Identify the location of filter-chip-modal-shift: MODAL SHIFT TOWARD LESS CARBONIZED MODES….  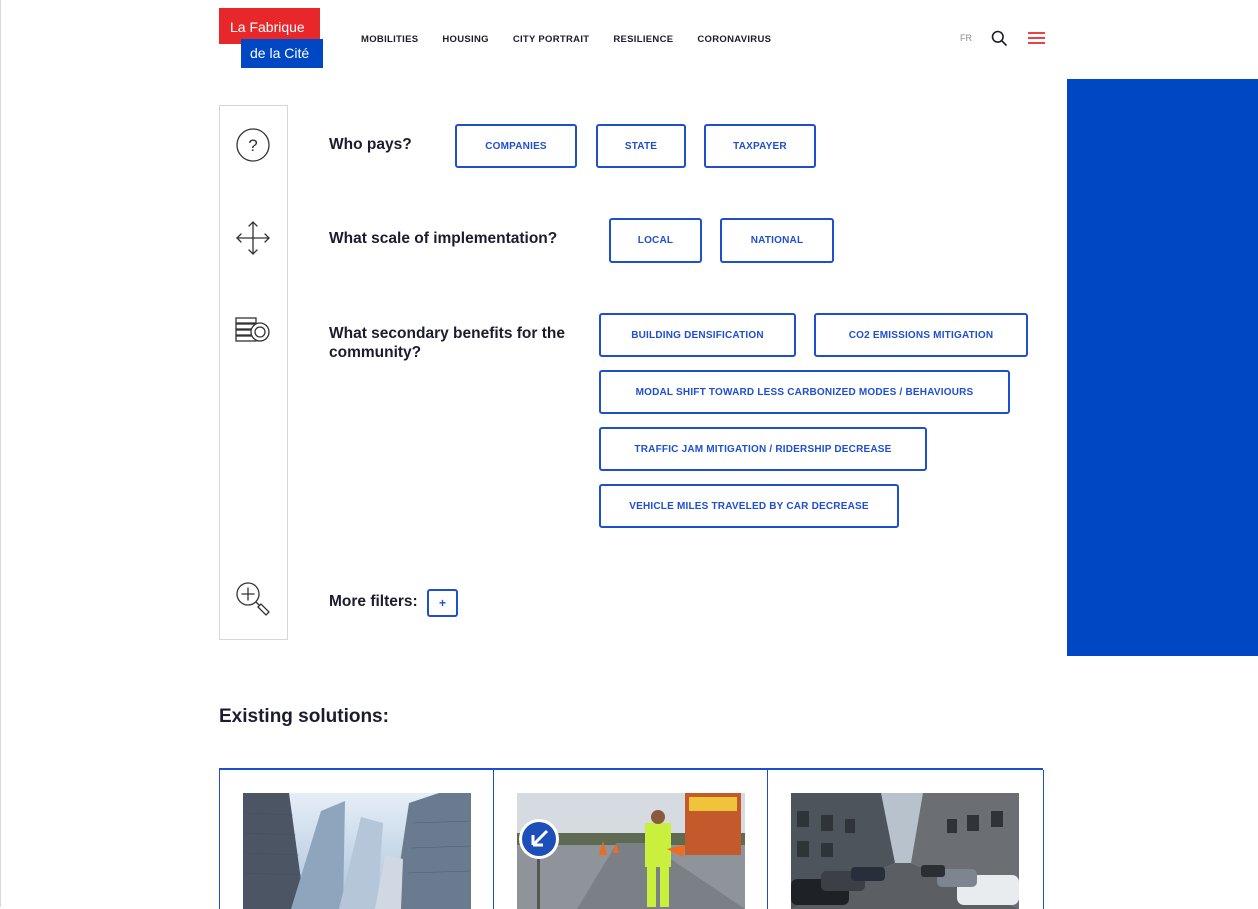
(804, 392).